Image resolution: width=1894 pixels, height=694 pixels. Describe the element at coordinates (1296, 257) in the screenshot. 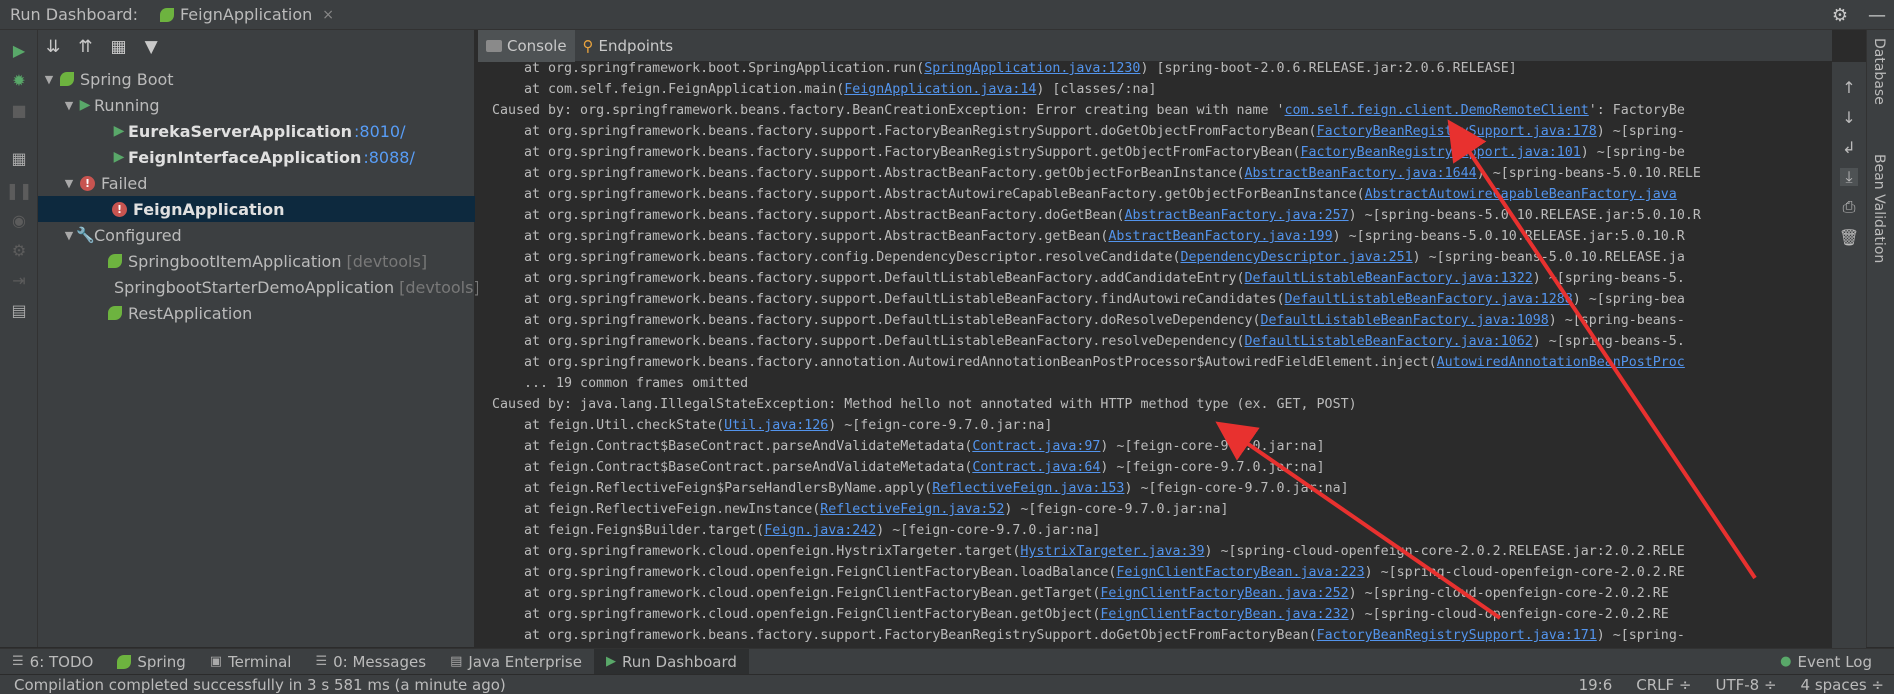

I see `source-link: DependencyDescriptor.java:251` at that location.